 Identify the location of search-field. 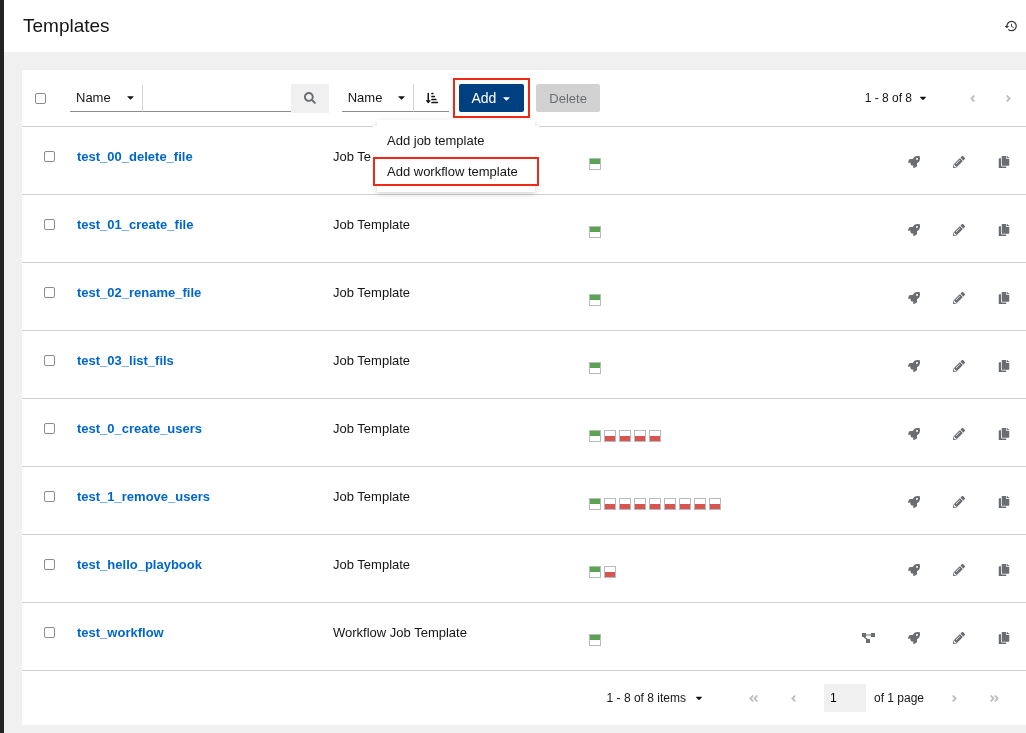
(216, 98).